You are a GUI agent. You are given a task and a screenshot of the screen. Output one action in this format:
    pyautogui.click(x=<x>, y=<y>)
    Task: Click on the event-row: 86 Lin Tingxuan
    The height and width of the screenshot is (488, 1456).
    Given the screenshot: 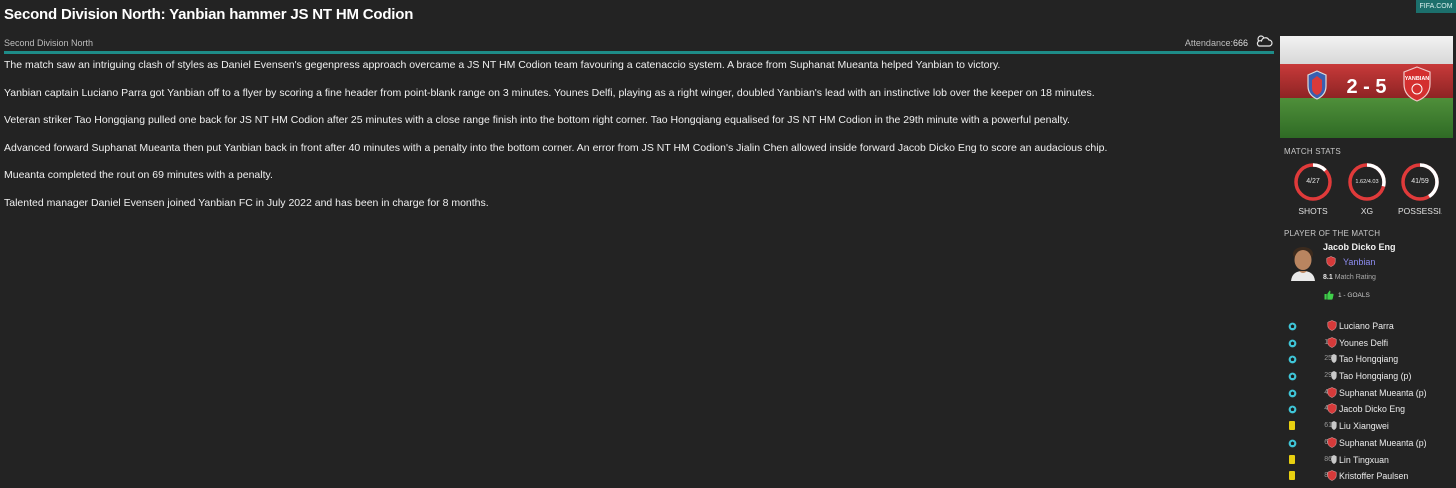 What is the action you would take?
    pyautogui.click(x=1368, y=460)
    